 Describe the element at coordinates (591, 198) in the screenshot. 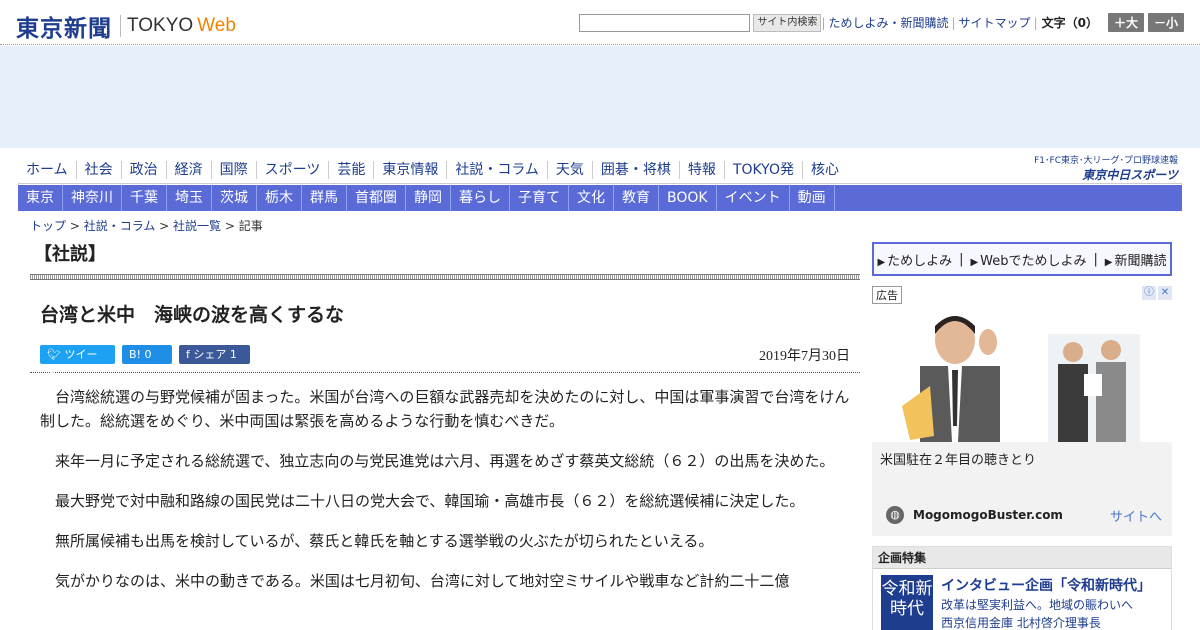

I see `regional-nav-item: 文化` at that location.